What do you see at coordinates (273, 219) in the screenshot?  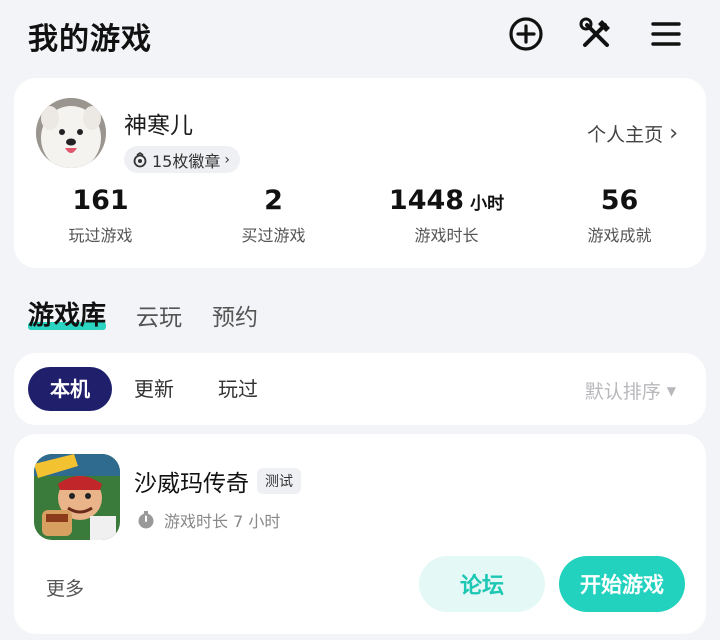 I see `stat-bought-games: 2 买过游戏` at bounding box center [273, 219].